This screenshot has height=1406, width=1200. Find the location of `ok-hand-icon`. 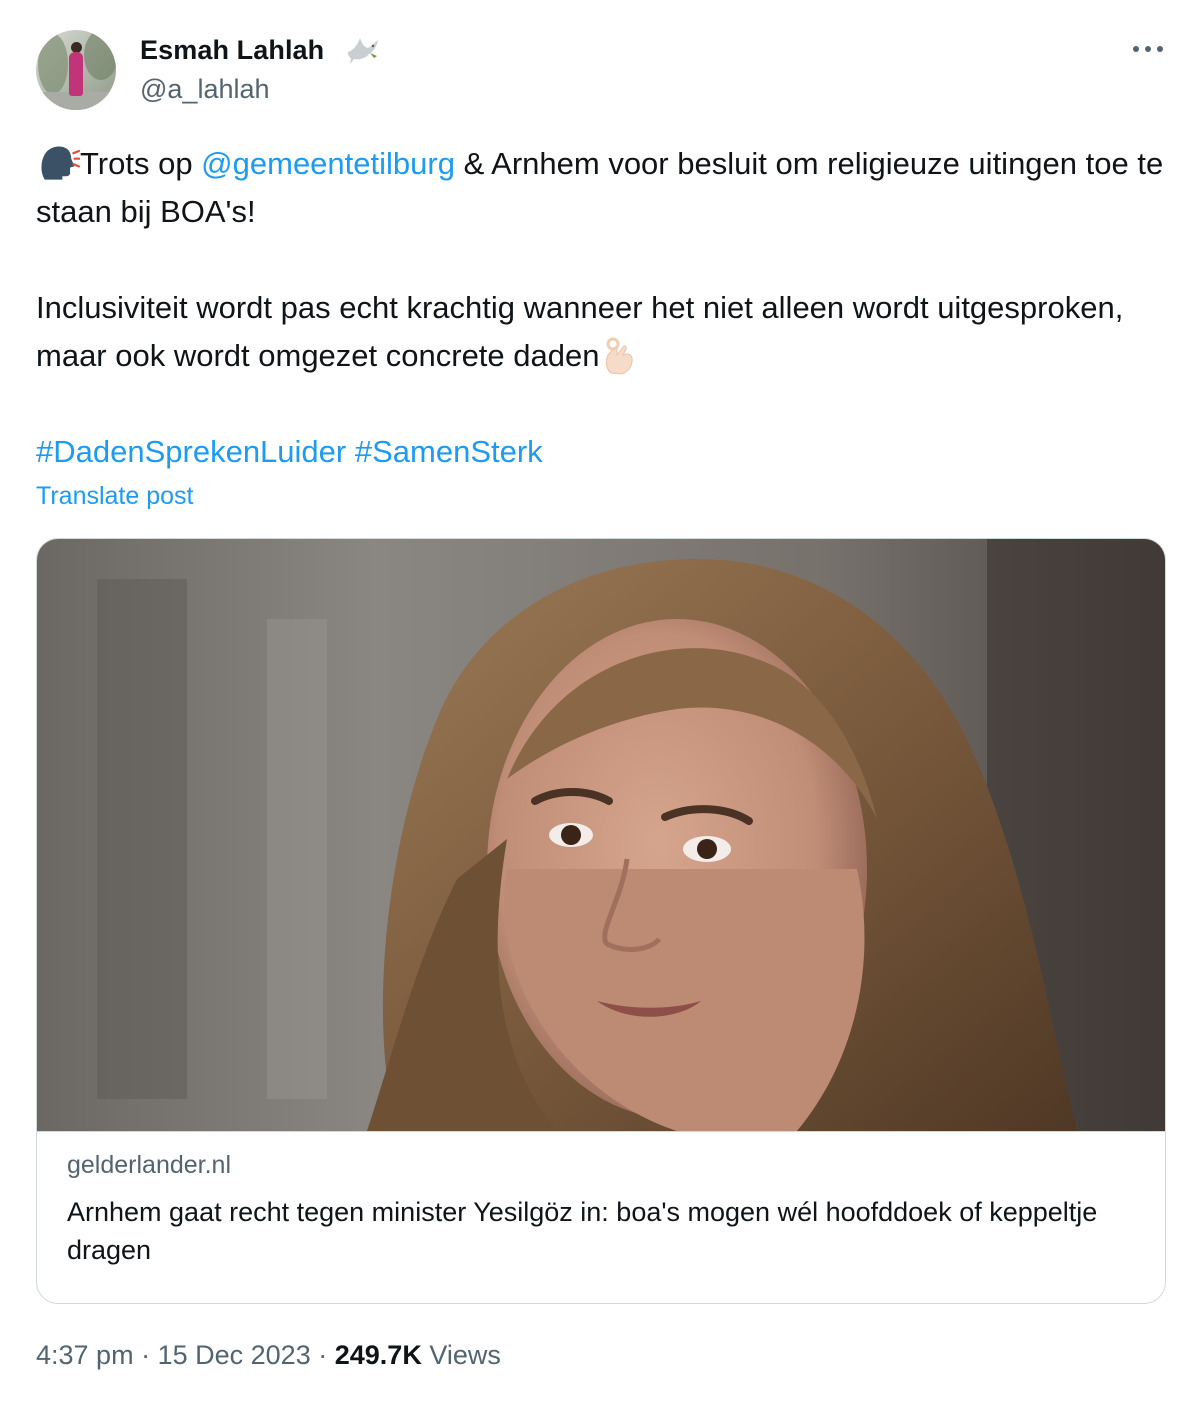

ok-hand-icon is located at coordinates (620, 356).